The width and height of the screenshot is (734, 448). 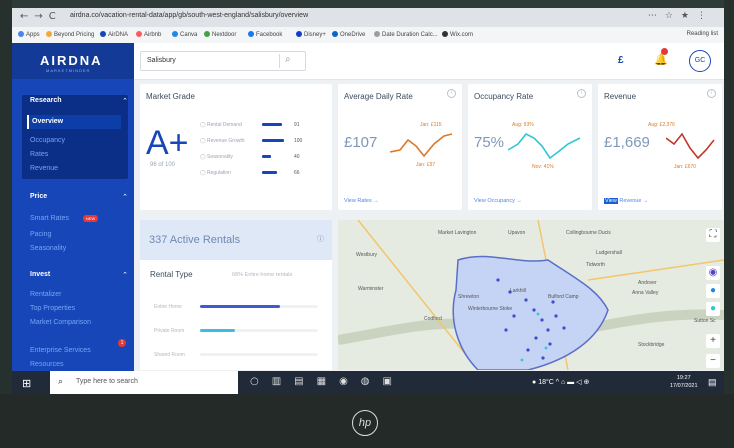 I want to click on shared-room-bar, so click(x=259, y=354).